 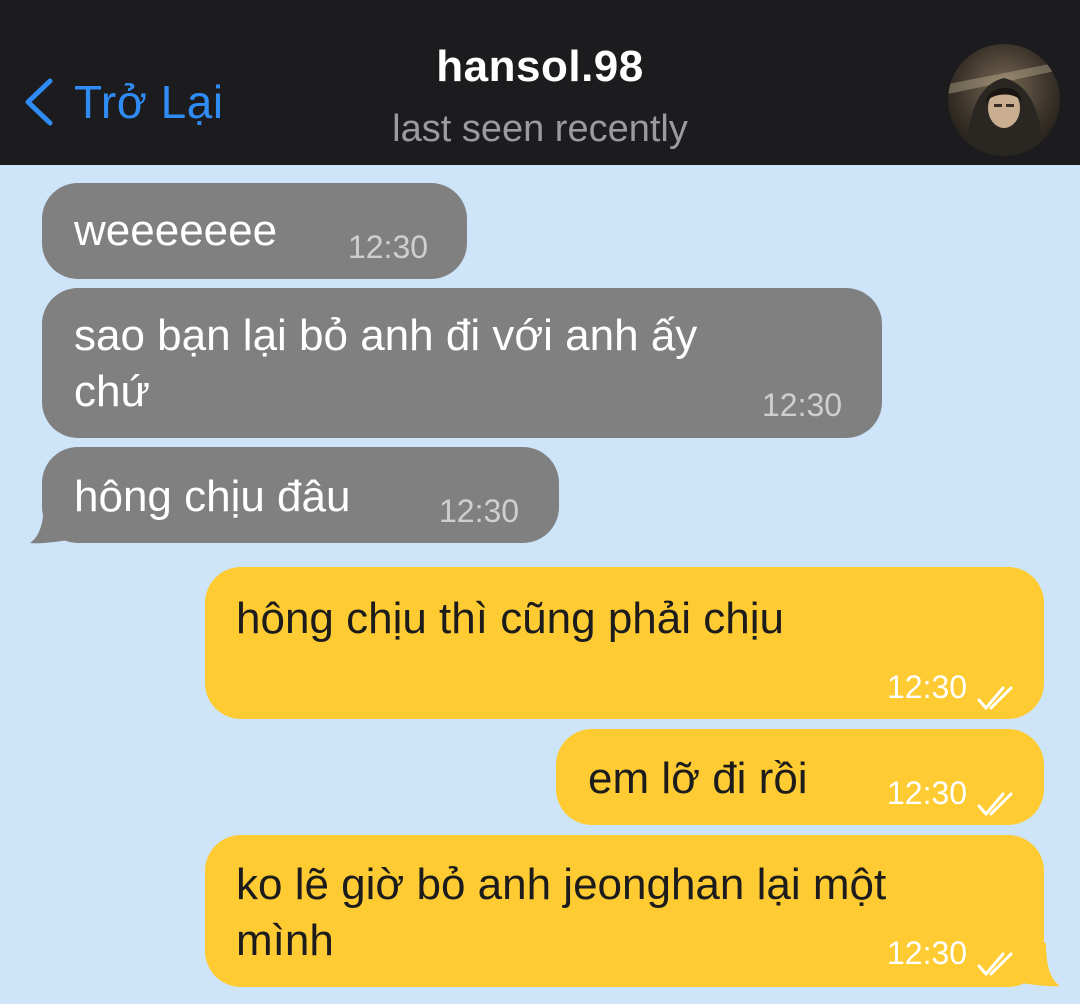 I want to click on message-text: weeeeeee, so click(x=176, y=230).